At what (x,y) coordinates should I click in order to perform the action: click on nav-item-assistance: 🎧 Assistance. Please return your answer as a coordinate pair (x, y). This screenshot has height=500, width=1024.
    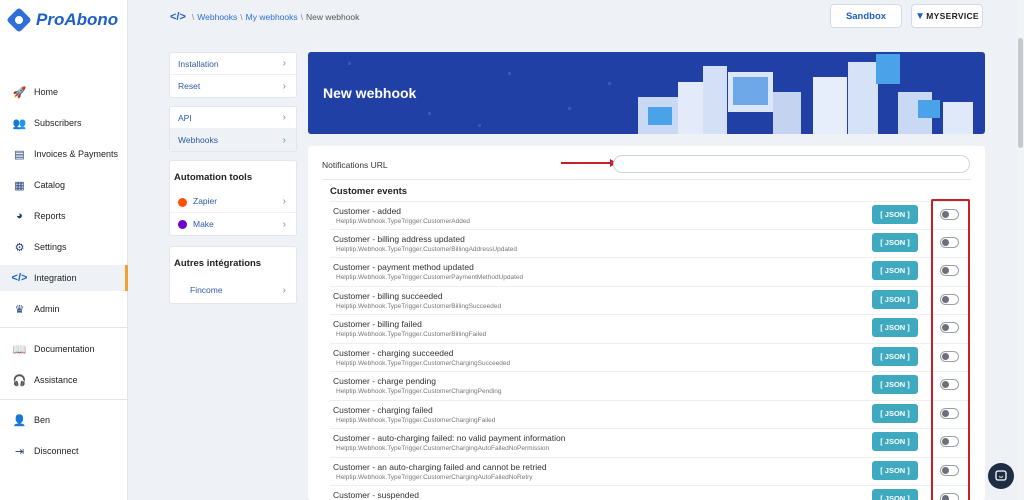
    Looking at the image, I should click on (64, 380).